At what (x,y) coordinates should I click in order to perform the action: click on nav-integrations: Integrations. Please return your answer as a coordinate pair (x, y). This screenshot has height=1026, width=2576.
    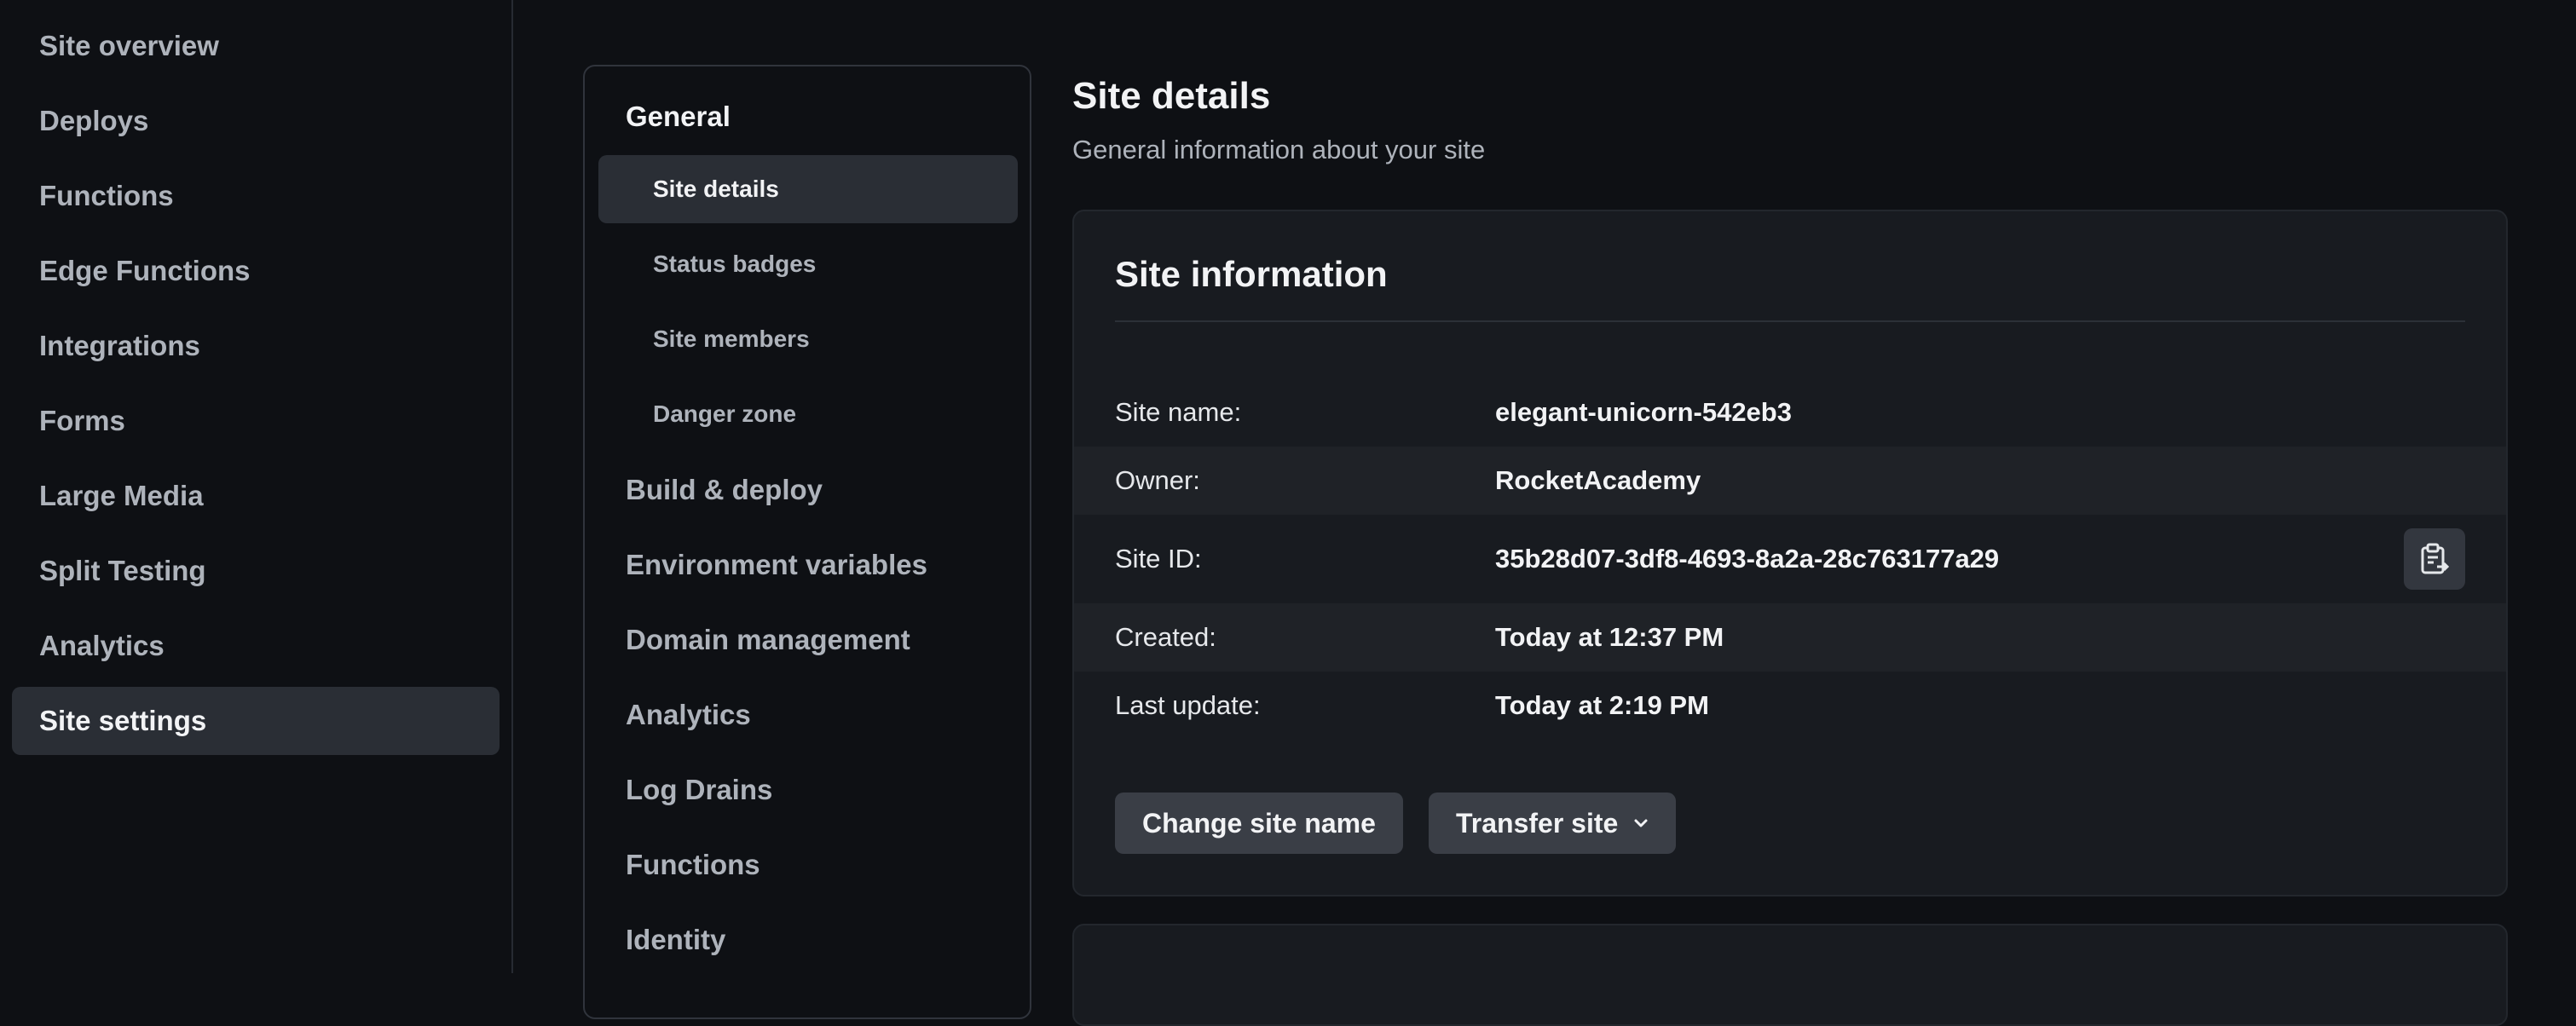
    Looking at the image, I should click on (256, 346).